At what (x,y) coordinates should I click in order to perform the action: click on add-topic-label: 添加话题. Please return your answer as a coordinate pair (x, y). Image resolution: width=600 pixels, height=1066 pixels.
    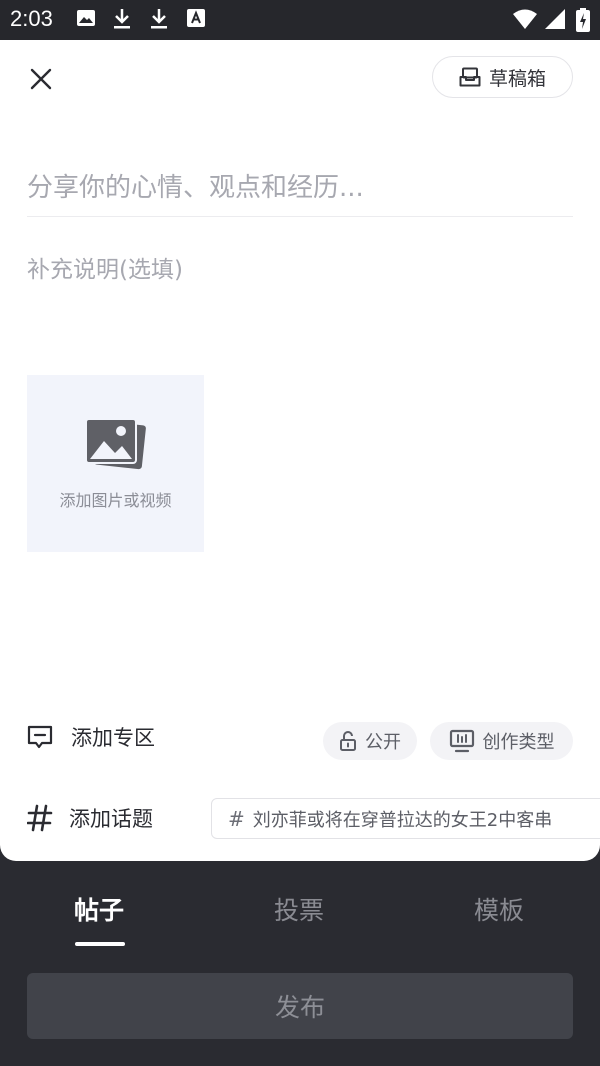
    Looking at the image, I should click on (111, 819).